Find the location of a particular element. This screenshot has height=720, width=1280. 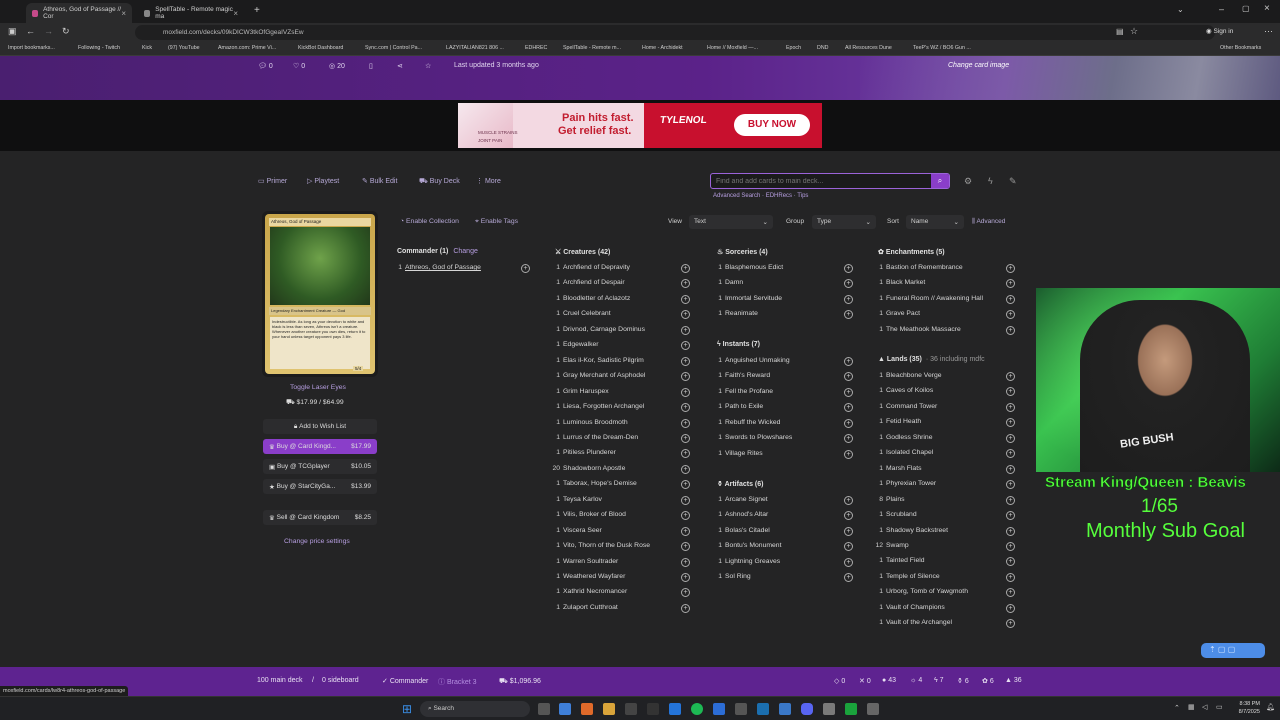

card-name-link: Elas il-Kor, Sadistic Pilgrim is located at coordinates (603, 360).